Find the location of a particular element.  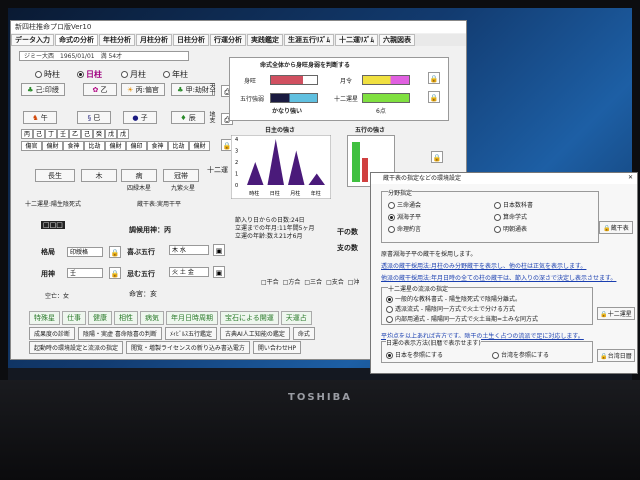

tab-4: 病気 is located at coordinates (152, 318).